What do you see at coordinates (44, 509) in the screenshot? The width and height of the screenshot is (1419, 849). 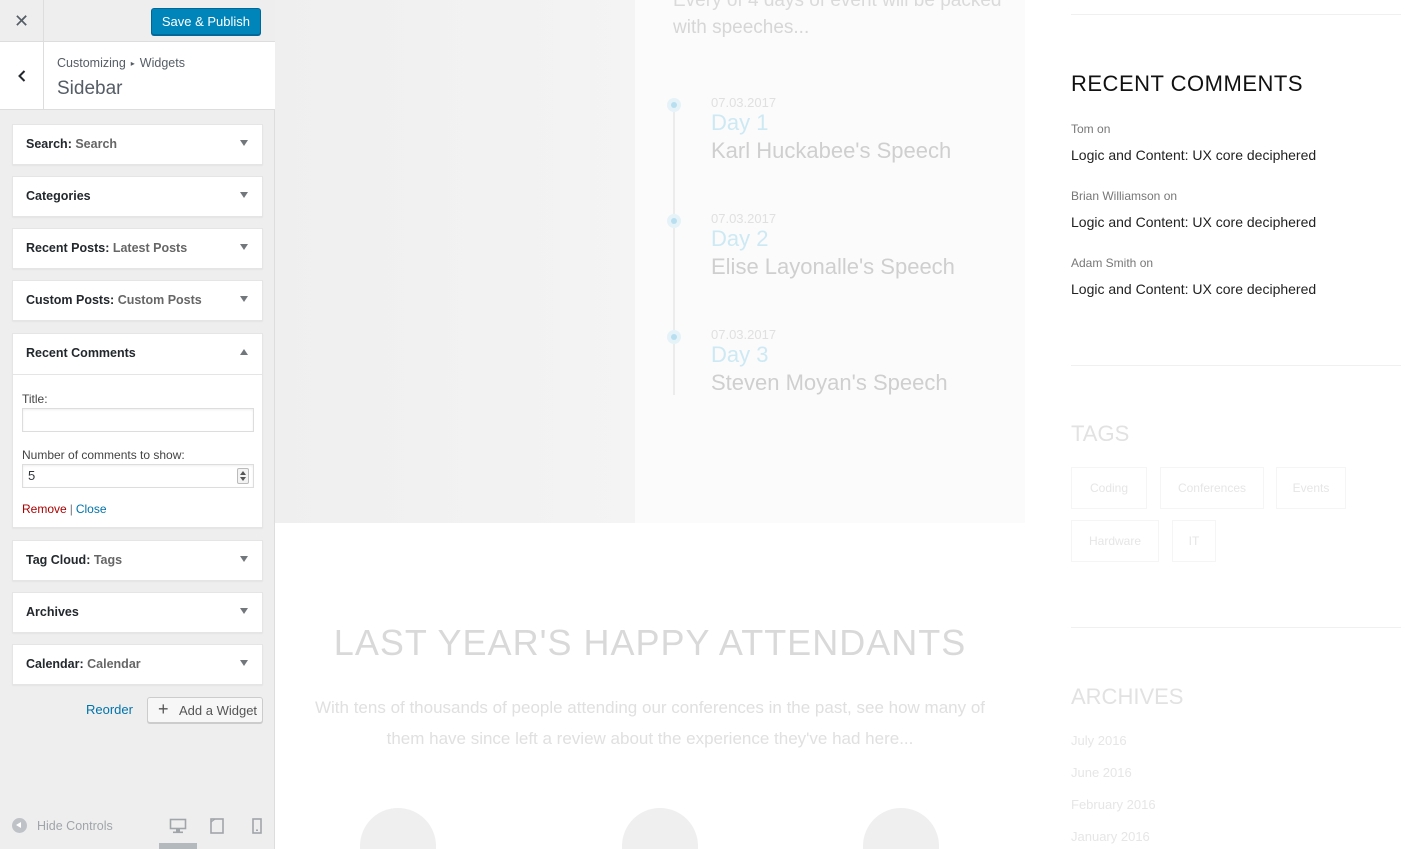 I see `remove-link: Remove` at bounding box center [44, 509].